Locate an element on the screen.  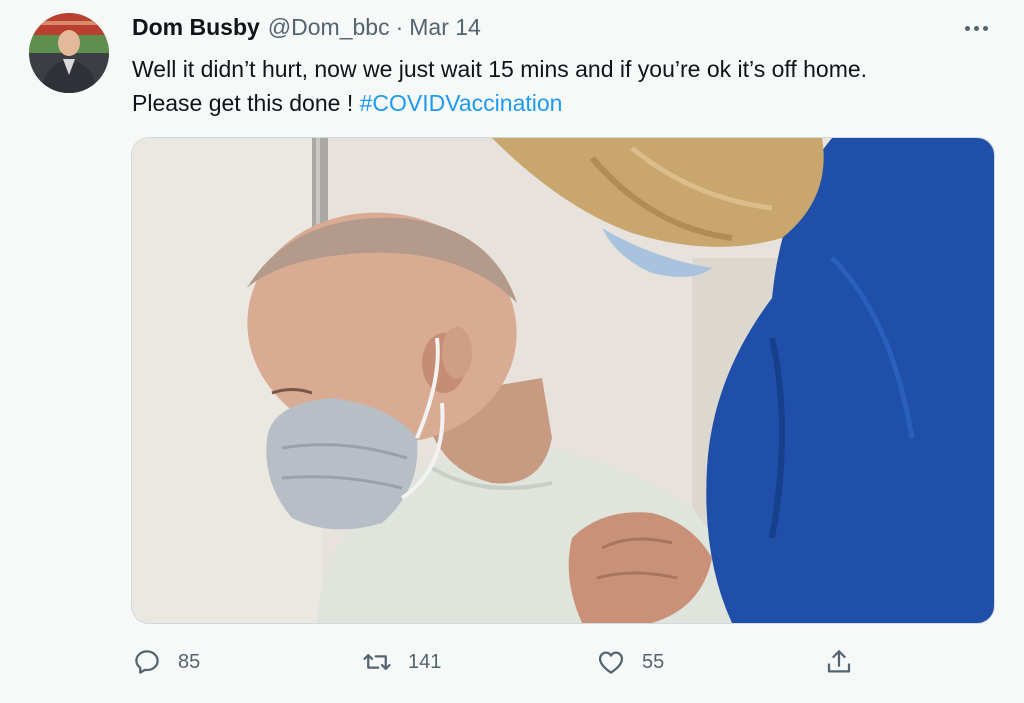
author-name: Dom Busby is located at coordinates (196, 27).